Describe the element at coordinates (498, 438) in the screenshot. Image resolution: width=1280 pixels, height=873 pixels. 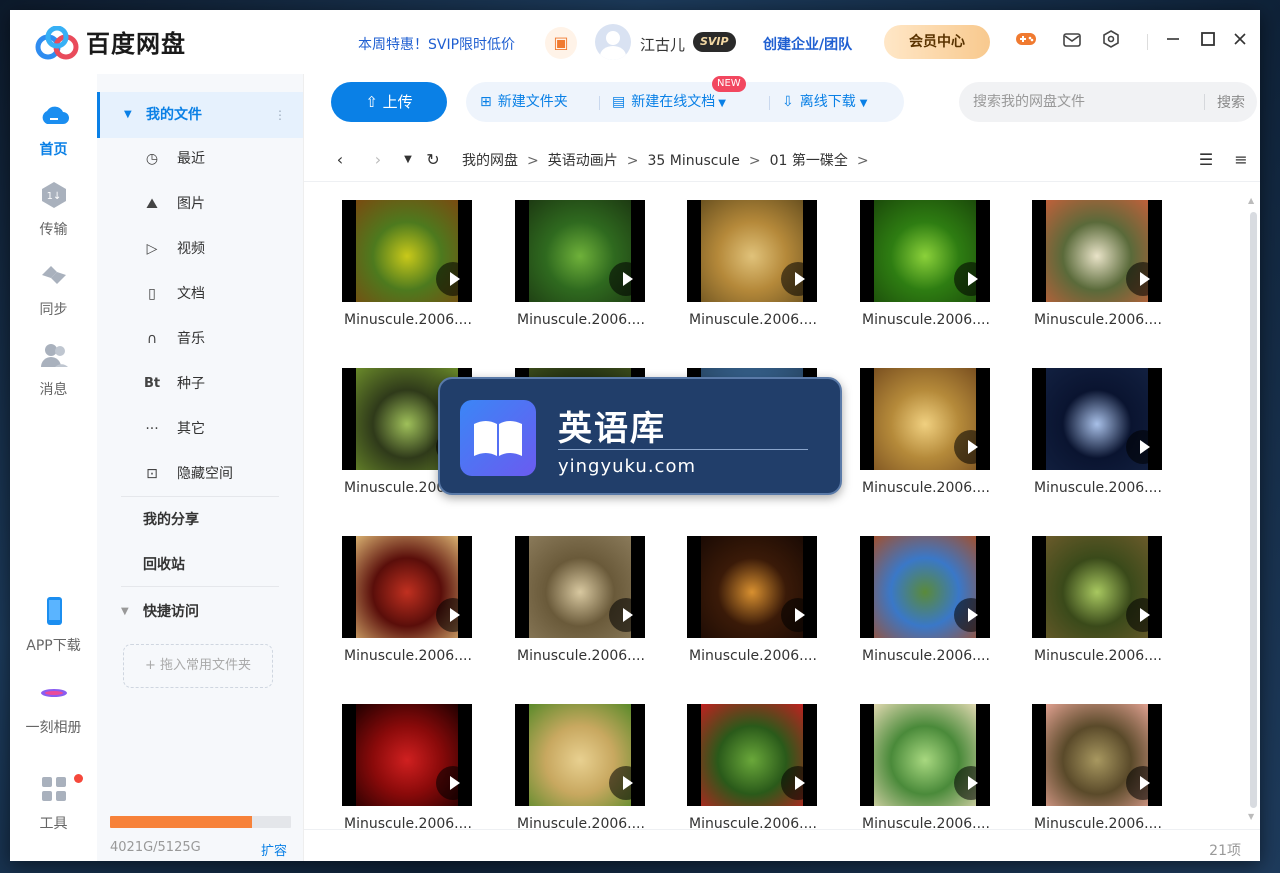
I see `book-logo-icon` at that location.